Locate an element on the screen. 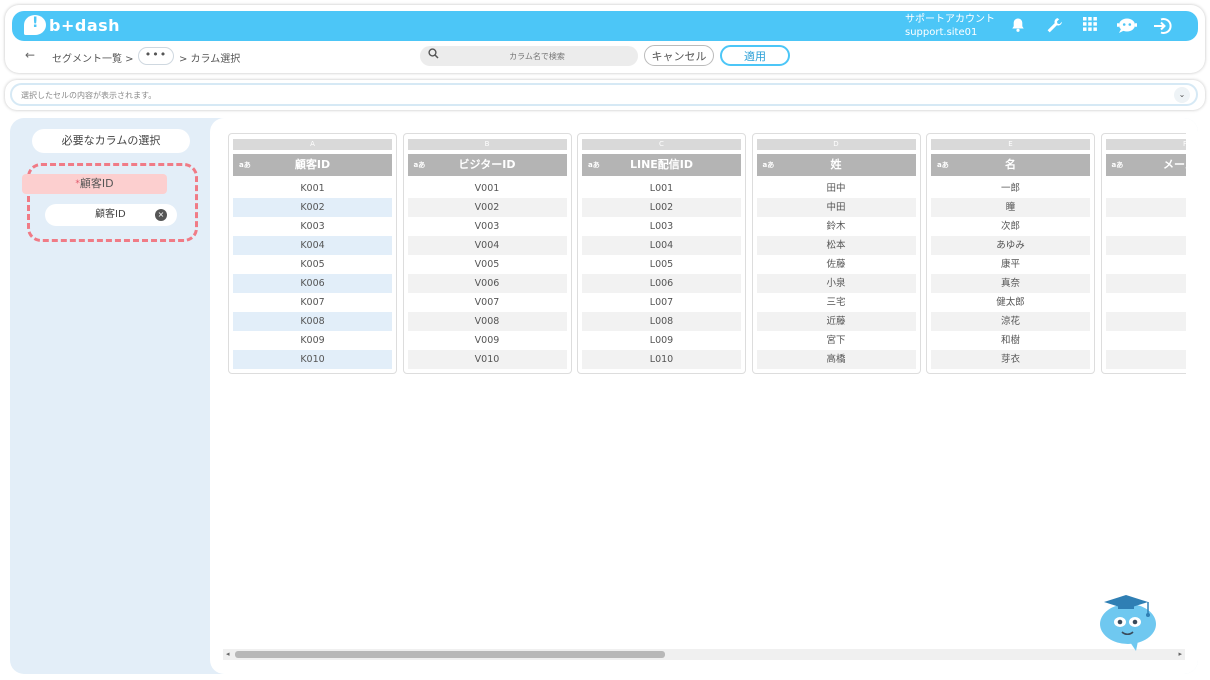 The height and width of the screenshot is (680, 1210). table-cell: 和樹 is located at coordinates (1010, 340).